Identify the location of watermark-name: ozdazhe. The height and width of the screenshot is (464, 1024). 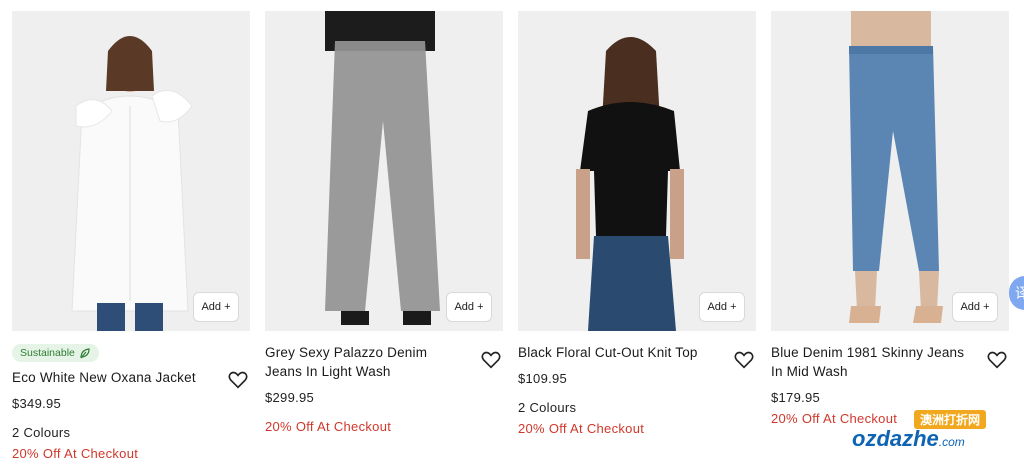
(895, 438).